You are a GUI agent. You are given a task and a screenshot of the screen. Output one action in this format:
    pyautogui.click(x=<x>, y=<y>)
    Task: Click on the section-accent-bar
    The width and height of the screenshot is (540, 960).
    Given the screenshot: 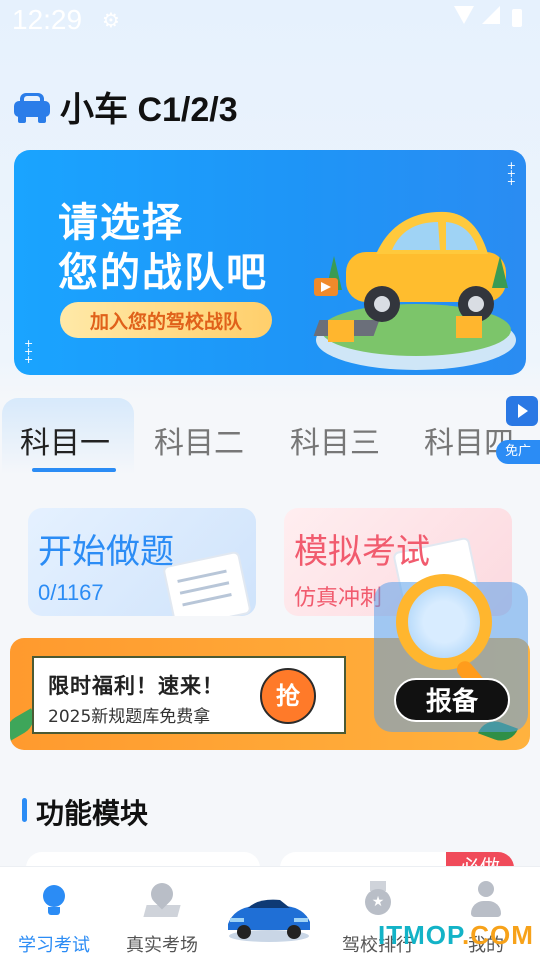 What is the action you would take?
    pyautogui.click(x=24, y=810)
    